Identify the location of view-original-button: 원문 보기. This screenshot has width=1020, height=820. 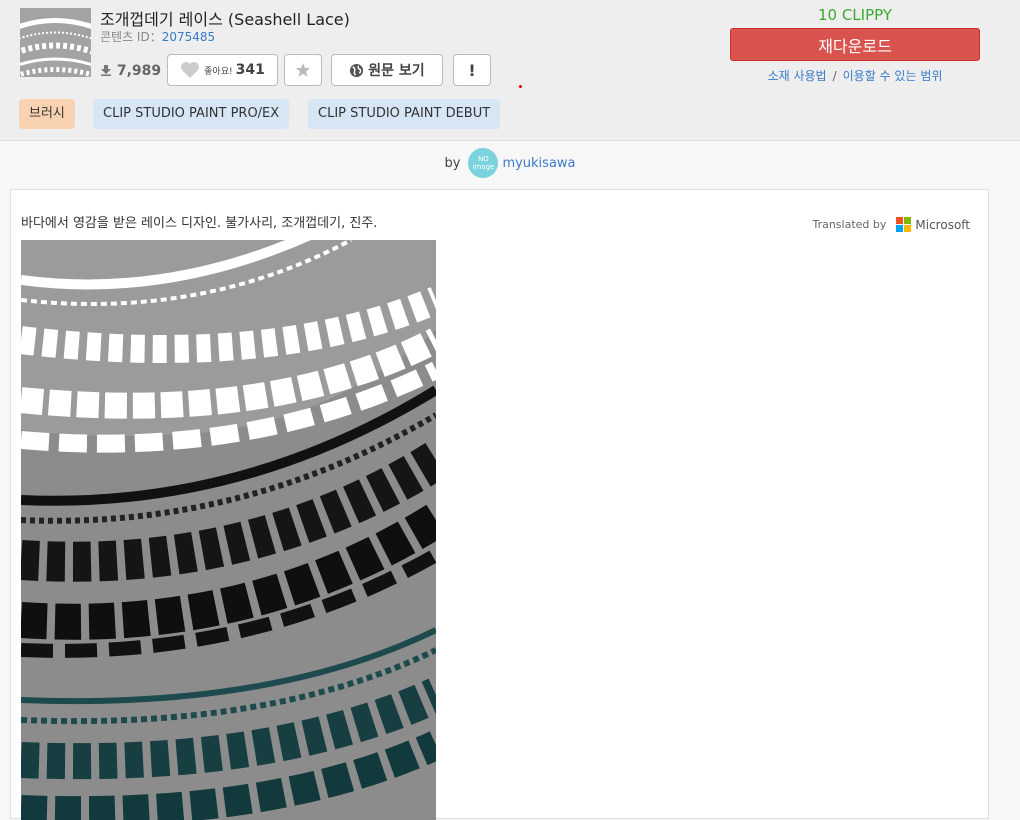
(387, 70).